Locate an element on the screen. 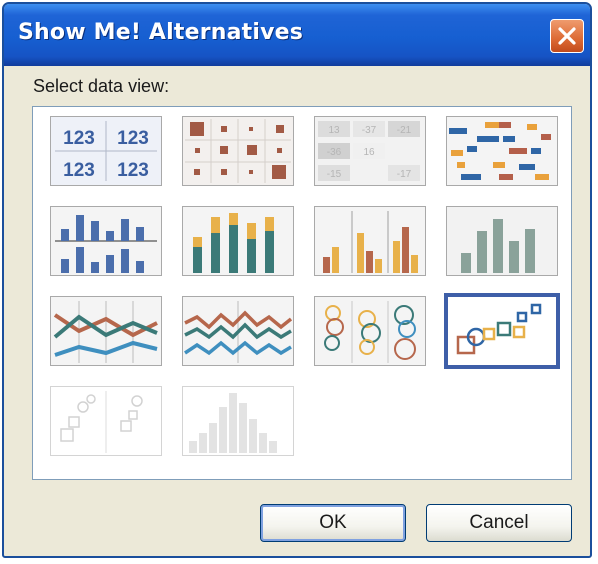 The height and width of the screenshot is (564, 598). highlight-table-icon: 13 -37 -21 -36 16 -15 -17 is located at coordinates (370, 151).